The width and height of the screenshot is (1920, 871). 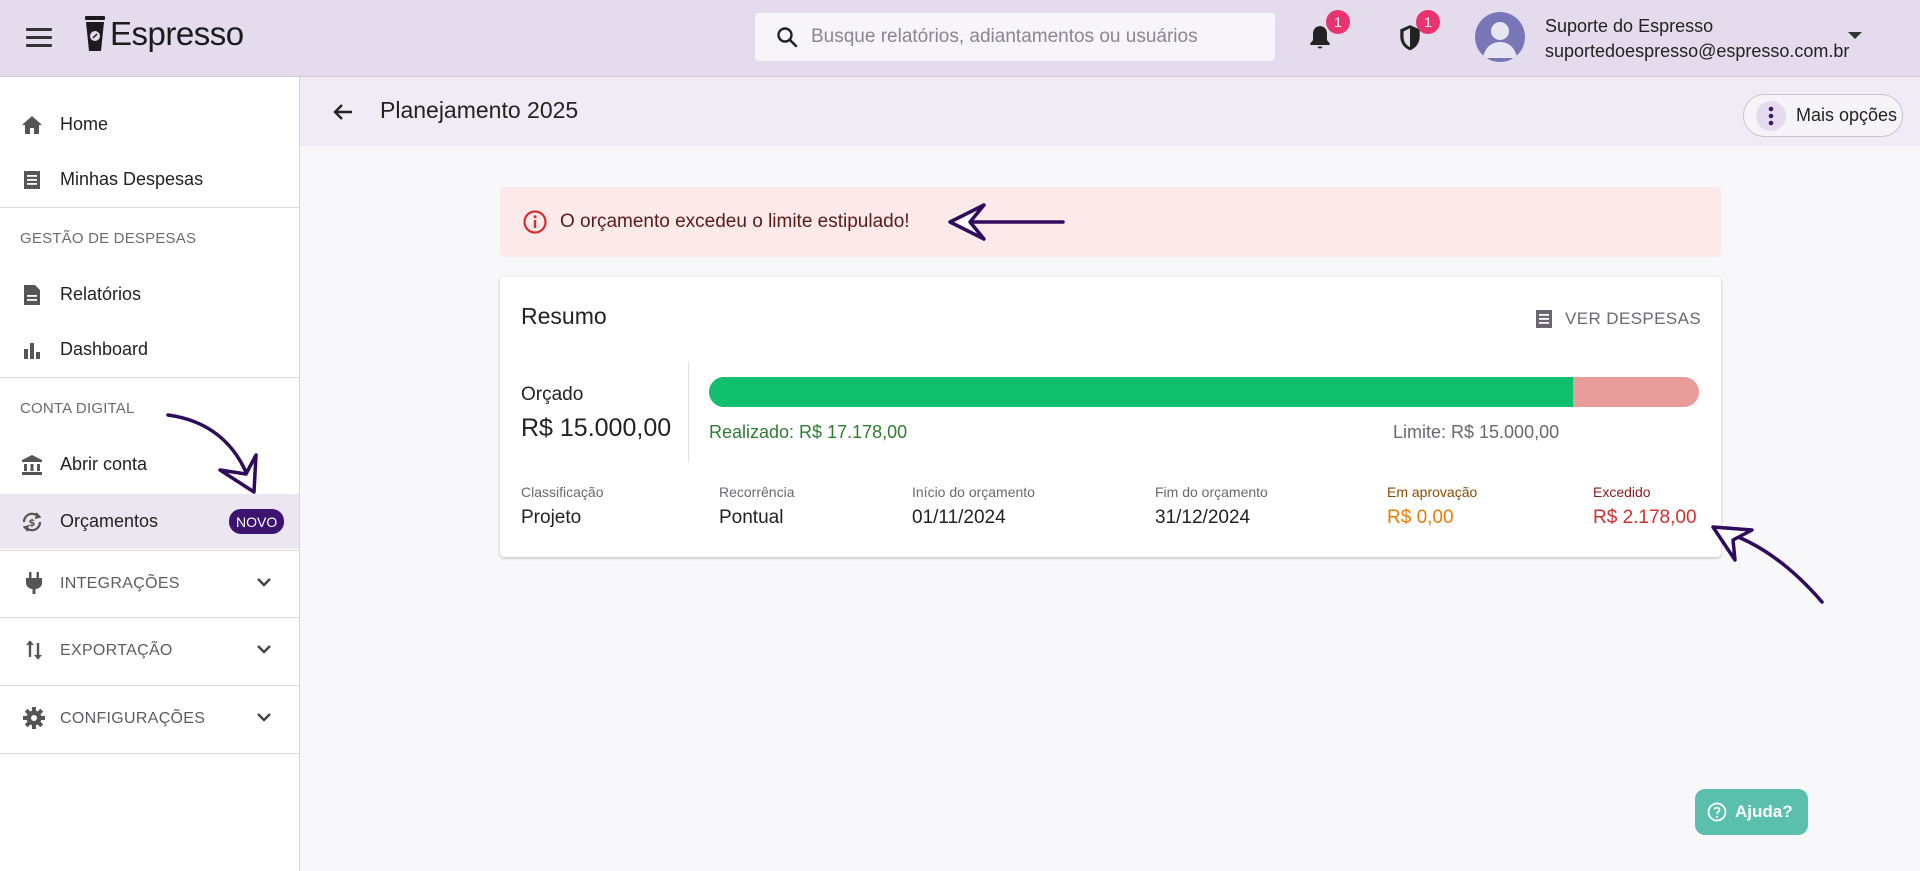 I want to click on meta-label: Recorrência, so click(x=757, y=492).